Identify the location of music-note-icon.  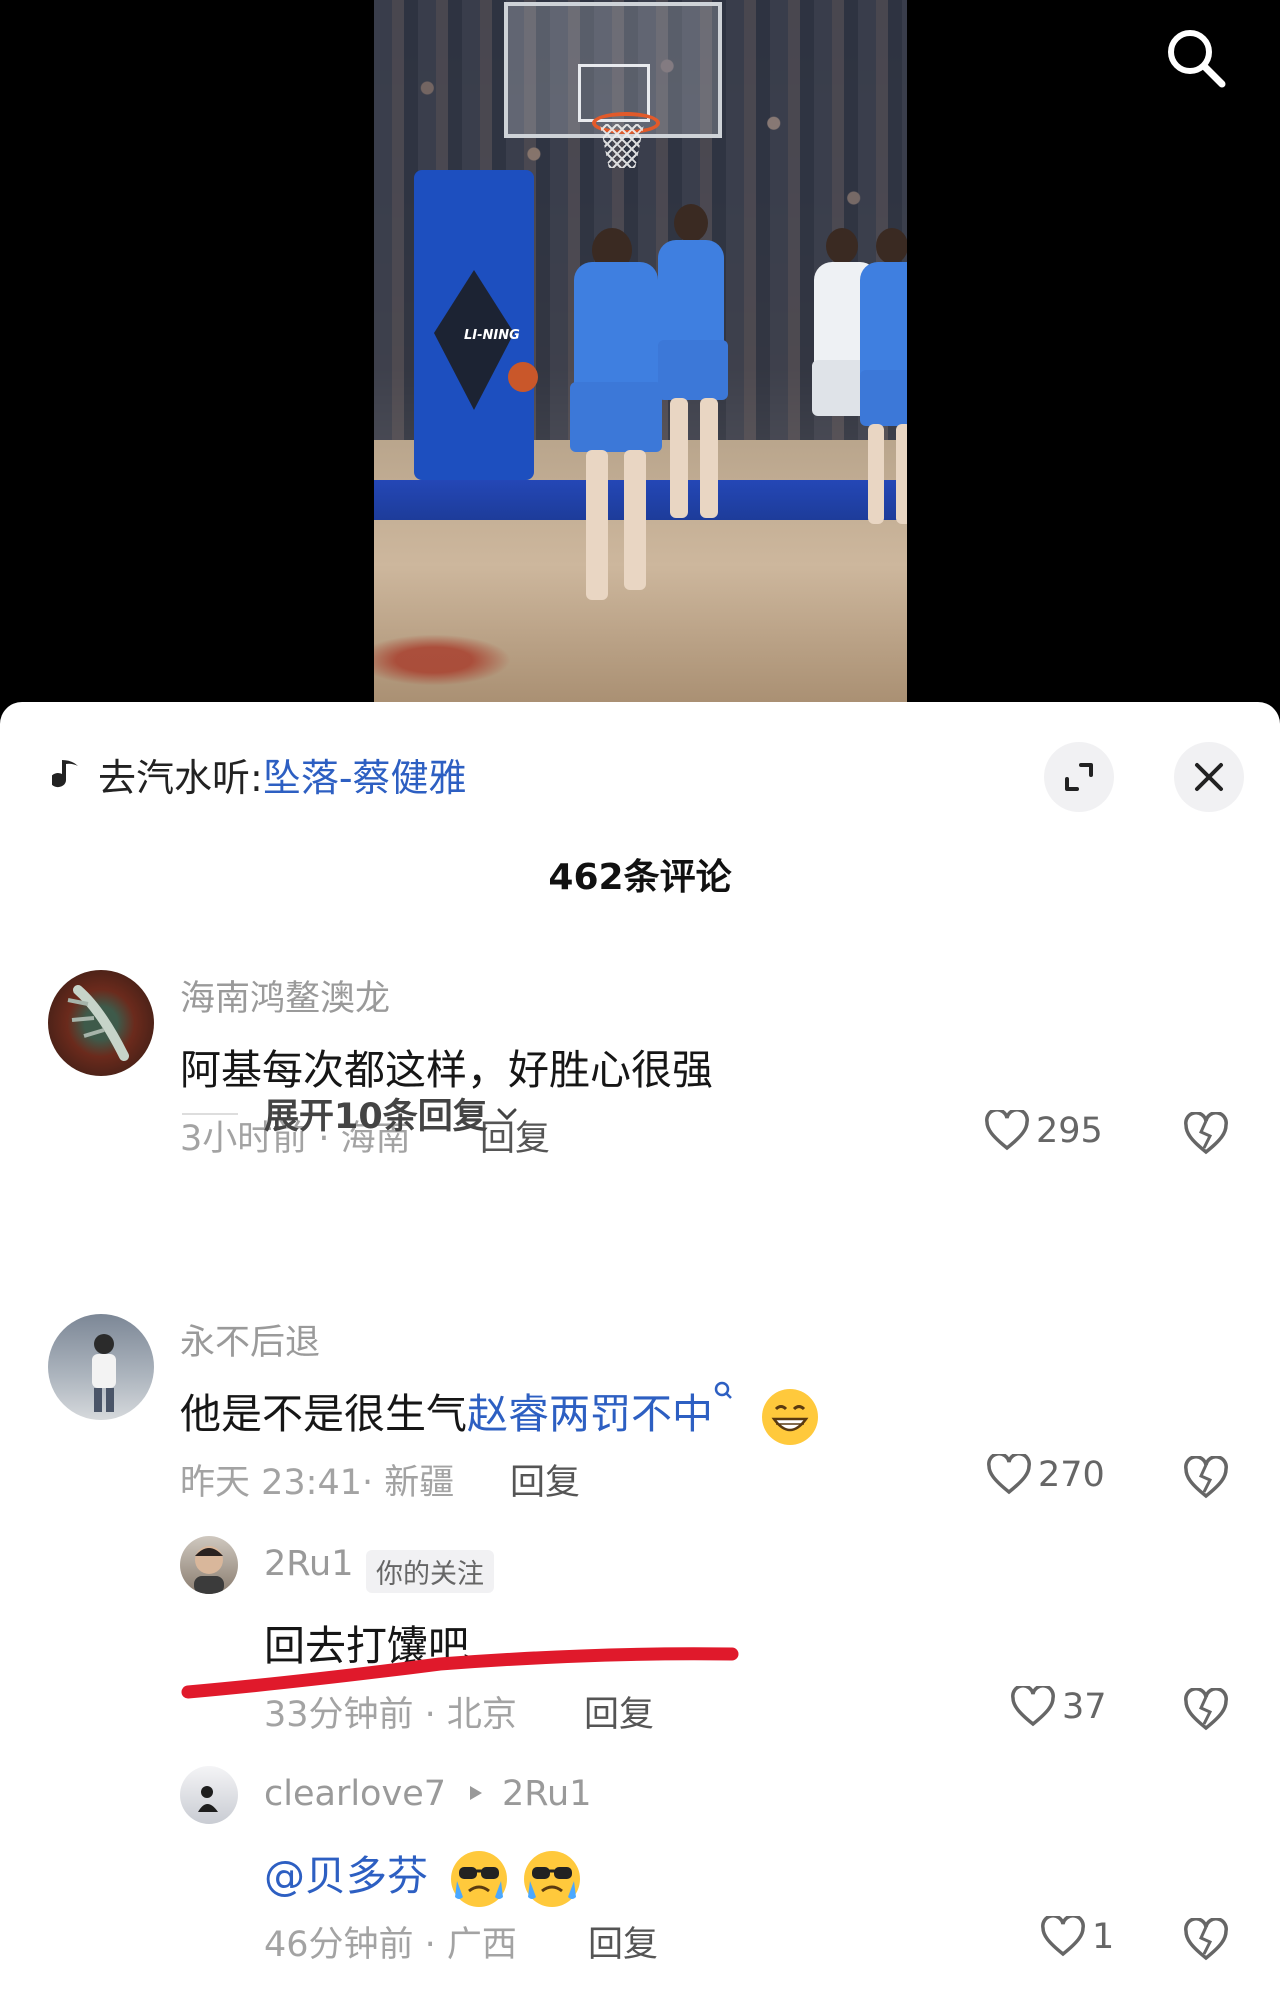
(65, 773).